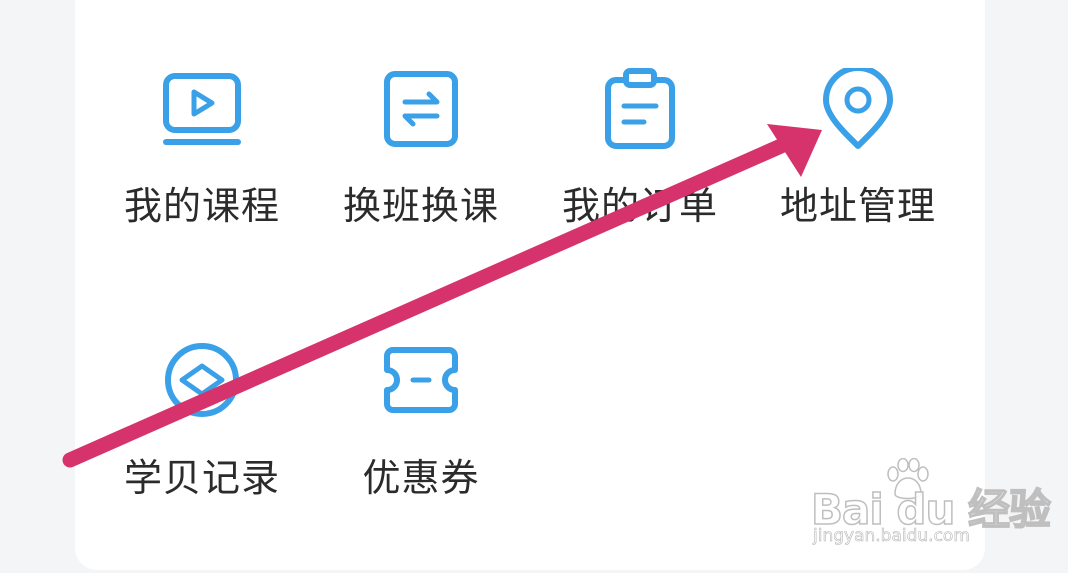  I want to click on ticket-icon, so click(421, 380).